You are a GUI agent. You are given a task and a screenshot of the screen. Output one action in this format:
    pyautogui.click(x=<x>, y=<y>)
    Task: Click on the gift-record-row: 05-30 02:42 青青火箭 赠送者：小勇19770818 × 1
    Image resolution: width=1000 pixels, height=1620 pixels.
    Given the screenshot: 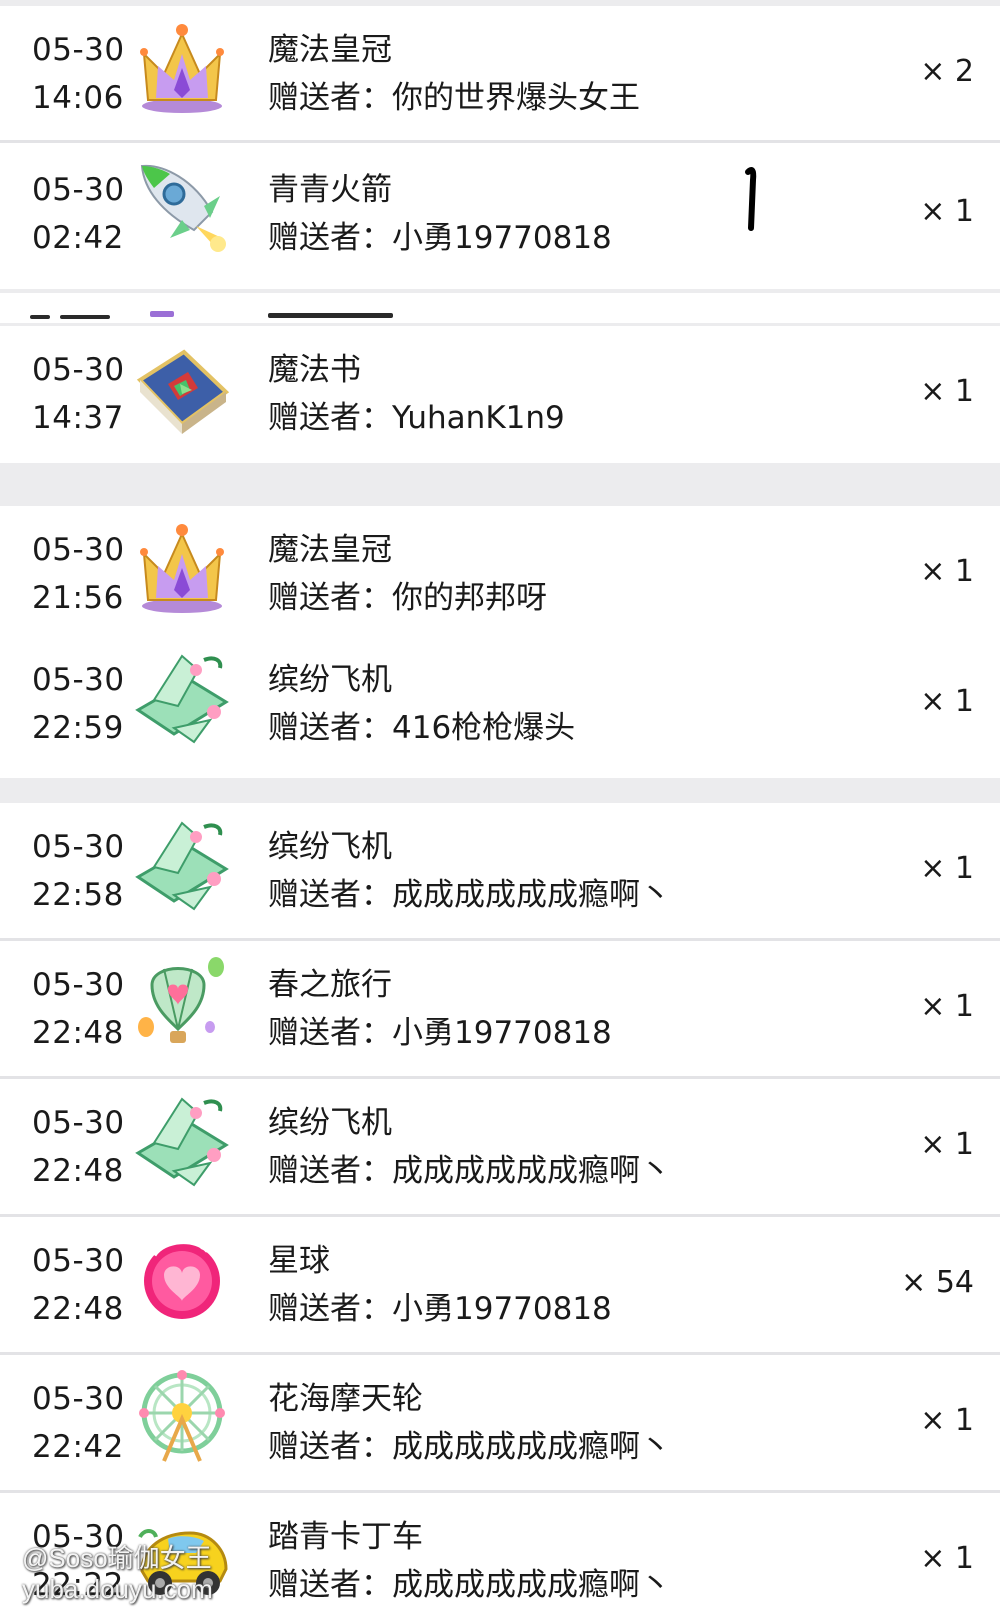 What is the action you would take?
    pyautogui.click(x=500, y=216)
    